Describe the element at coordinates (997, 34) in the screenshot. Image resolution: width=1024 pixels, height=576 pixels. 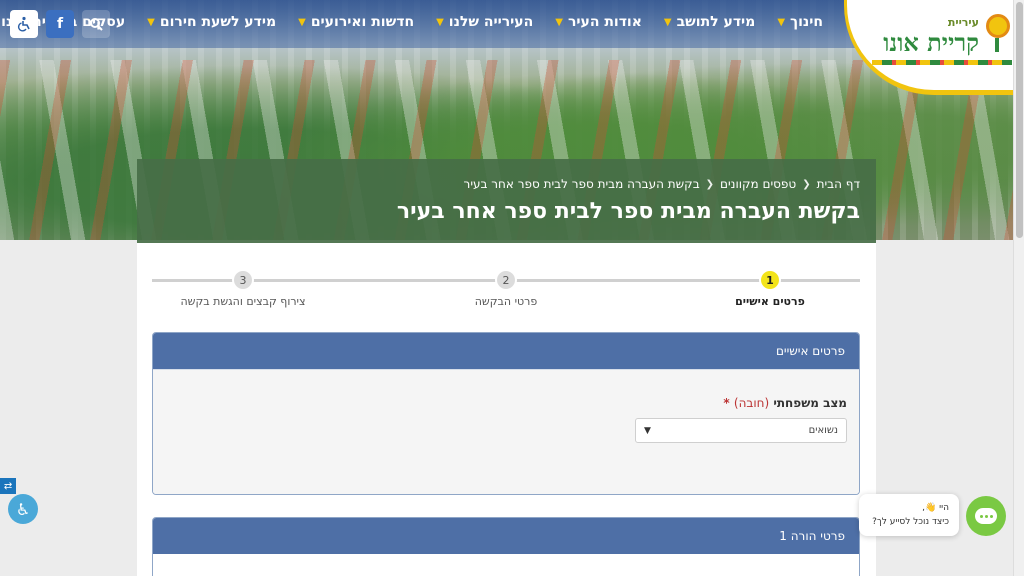
I see `flower-icon` at that location.